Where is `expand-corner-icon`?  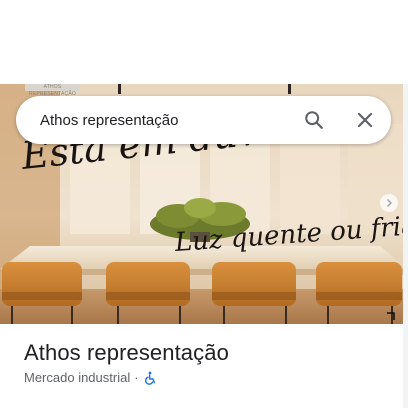 expand-corner-icon is located at coordinates (391, 316).